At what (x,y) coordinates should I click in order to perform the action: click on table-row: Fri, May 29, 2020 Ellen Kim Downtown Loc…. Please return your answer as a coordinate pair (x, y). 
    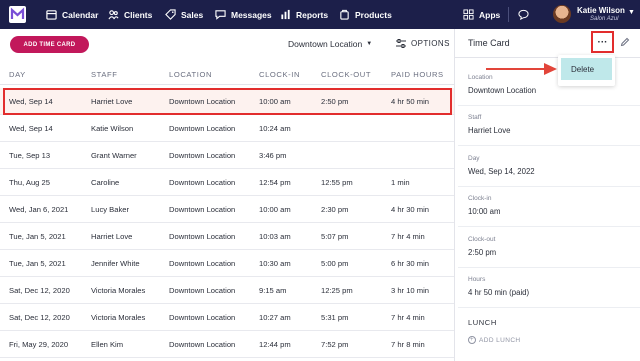
    Looking at the image, I should click on (227, 344).